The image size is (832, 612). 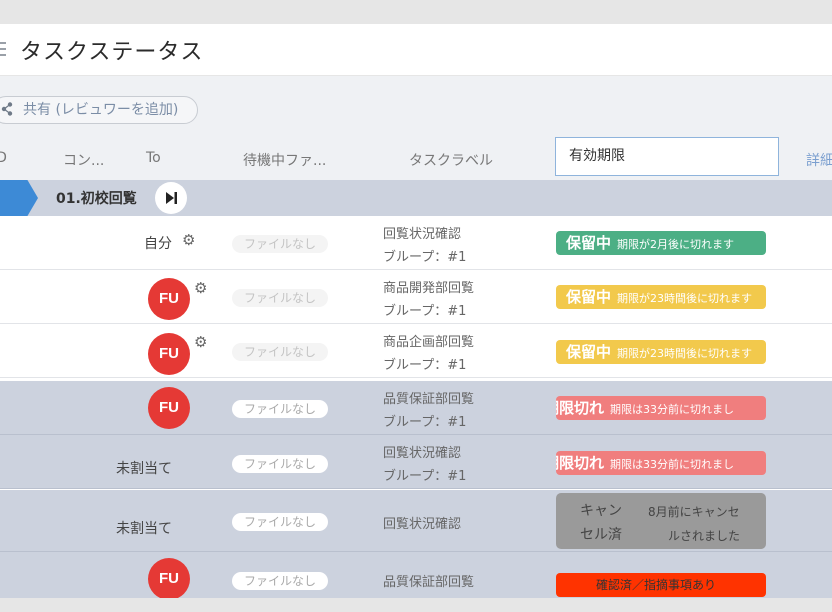 What do you see at coordinates (112, 52) in the screenshot?
I see `page-title: タスクステータス` at bounding box center [112, 52].